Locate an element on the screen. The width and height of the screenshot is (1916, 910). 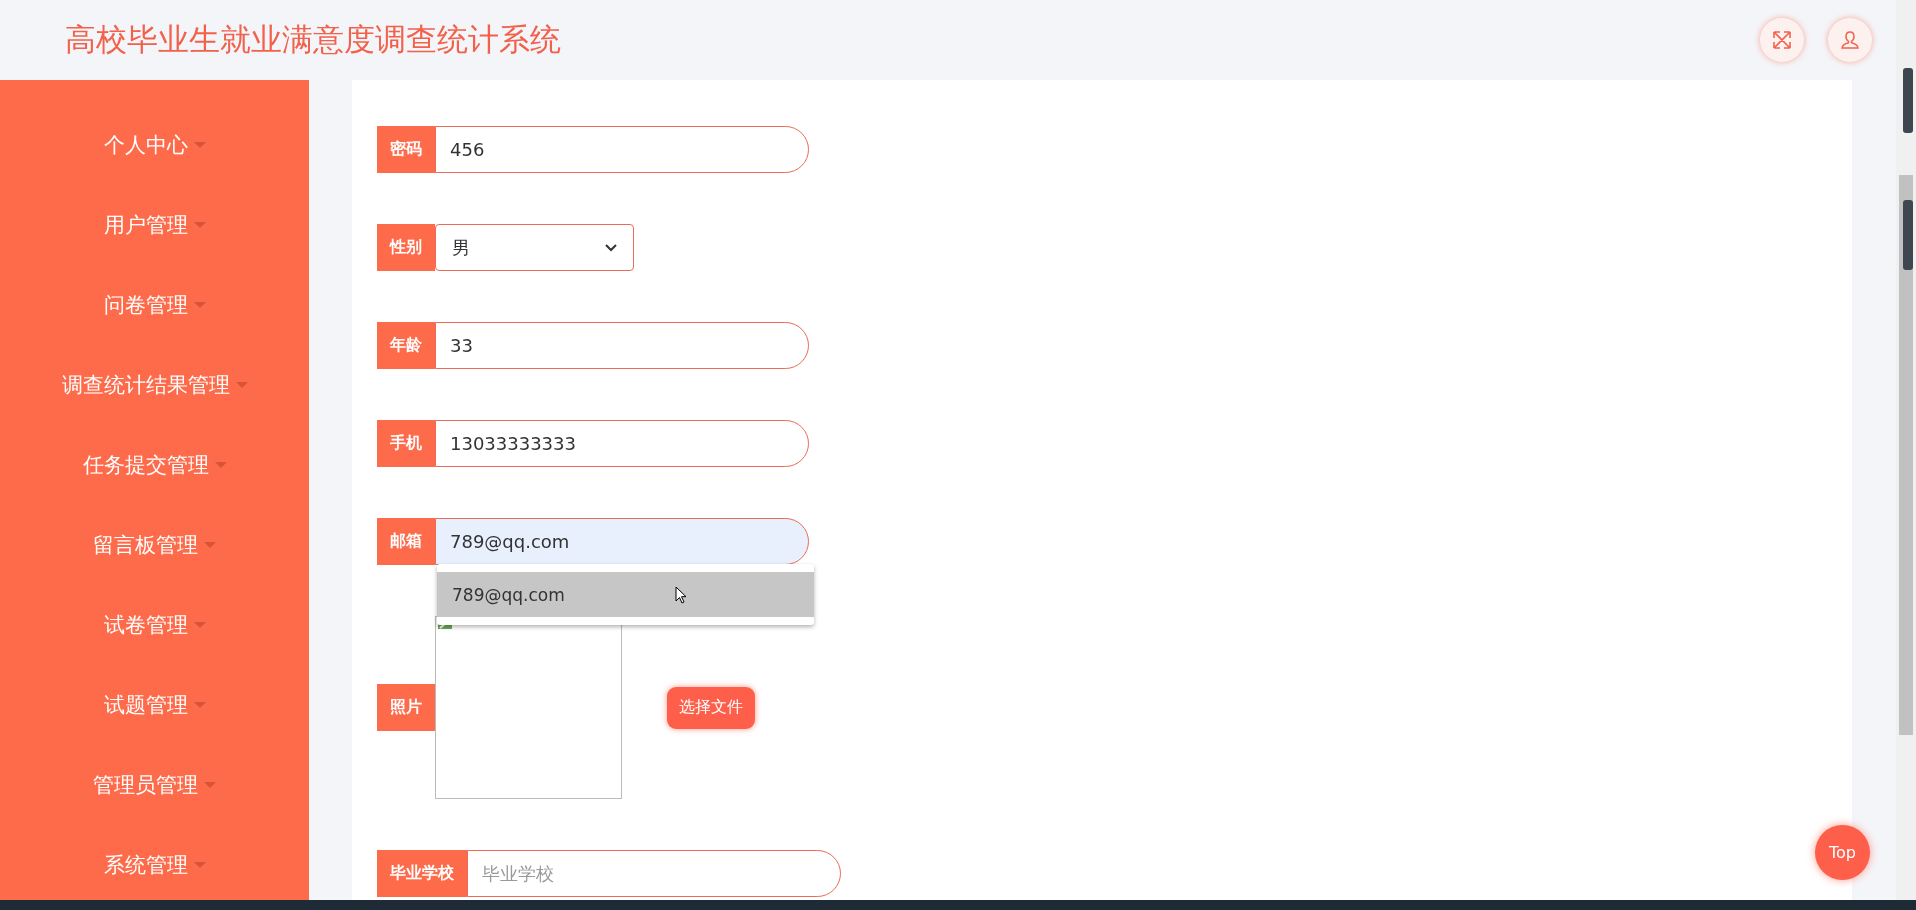
sidebar-item: 调查统计结果管理 is located at coordinates (154, 385).